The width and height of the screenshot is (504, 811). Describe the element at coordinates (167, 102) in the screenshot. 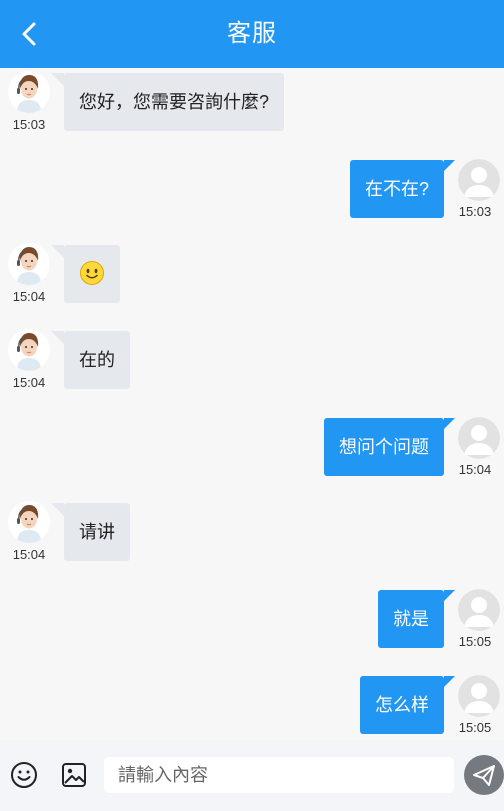

I see `message-bubble: 您好，您需要咨詢什麼?` at that location.